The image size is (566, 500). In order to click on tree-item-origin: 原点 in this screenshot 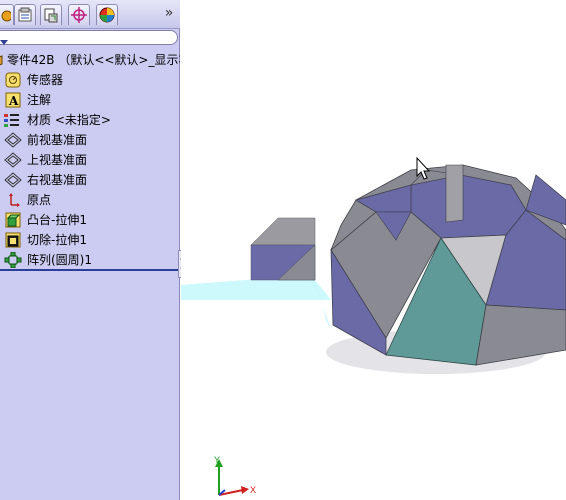, I will do `click(90, 200)`.